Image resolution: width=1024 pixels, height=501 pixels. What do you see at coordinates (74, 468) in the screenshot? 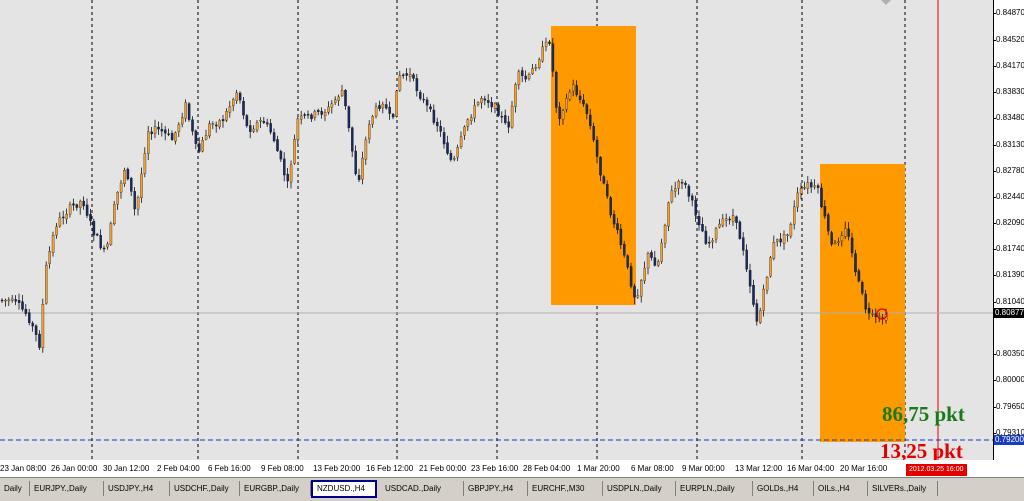
I see `time-tick-label: 26 Jan 00:00` at bounding box center [74, 468].